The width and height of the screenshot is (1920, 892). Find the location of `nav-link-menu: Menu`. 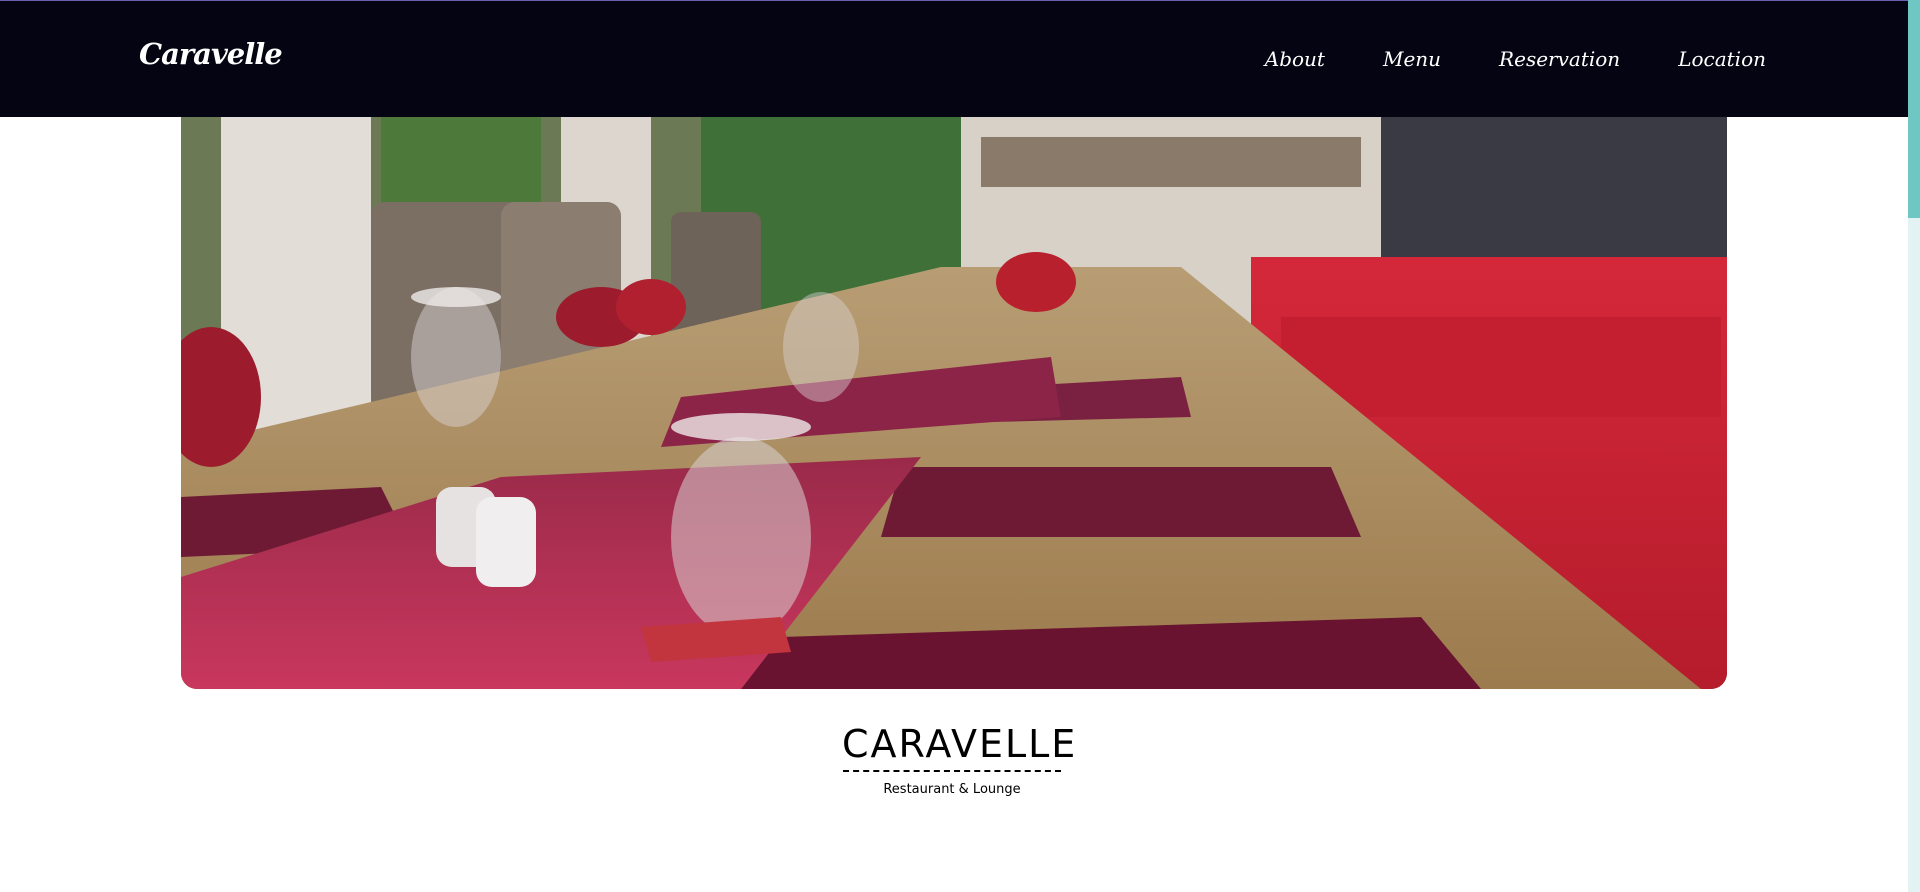

nav-link-menu: Menu is located at coordinates (1412, 59).